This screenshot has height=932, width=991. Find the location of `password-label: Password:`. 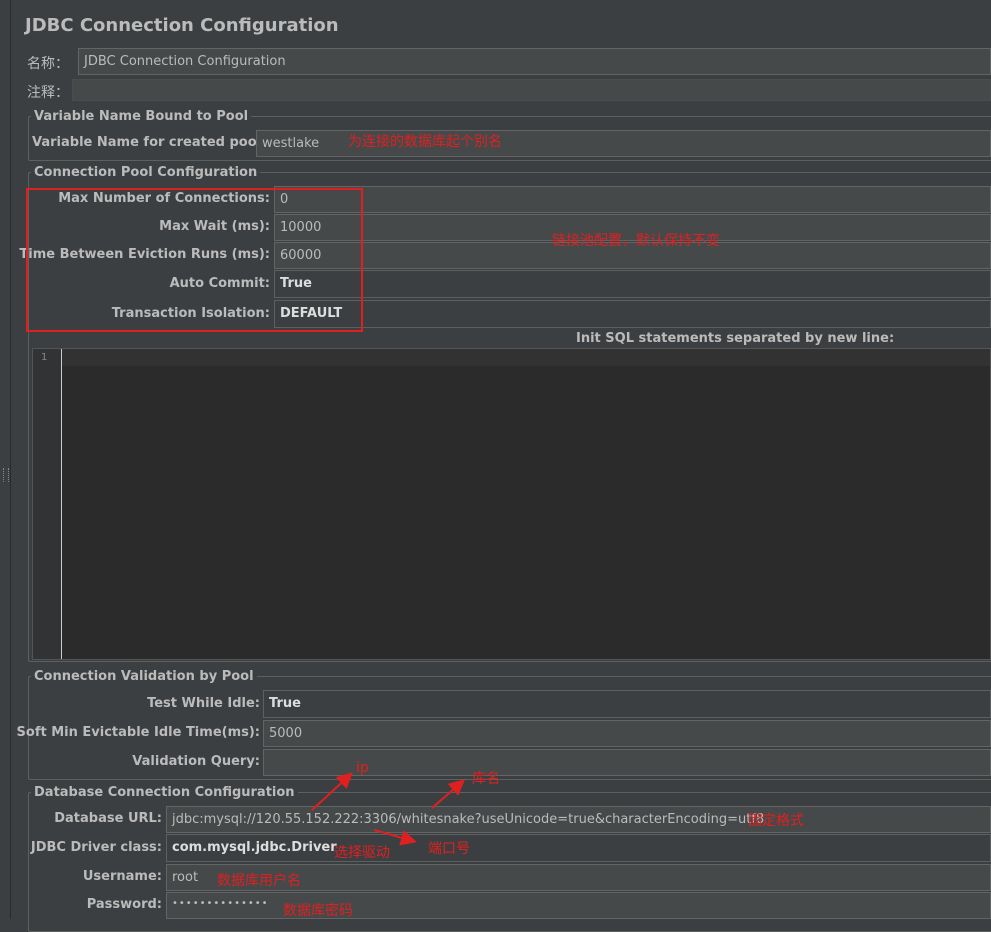

password-label: Password: is located at coordinates (124, 904).